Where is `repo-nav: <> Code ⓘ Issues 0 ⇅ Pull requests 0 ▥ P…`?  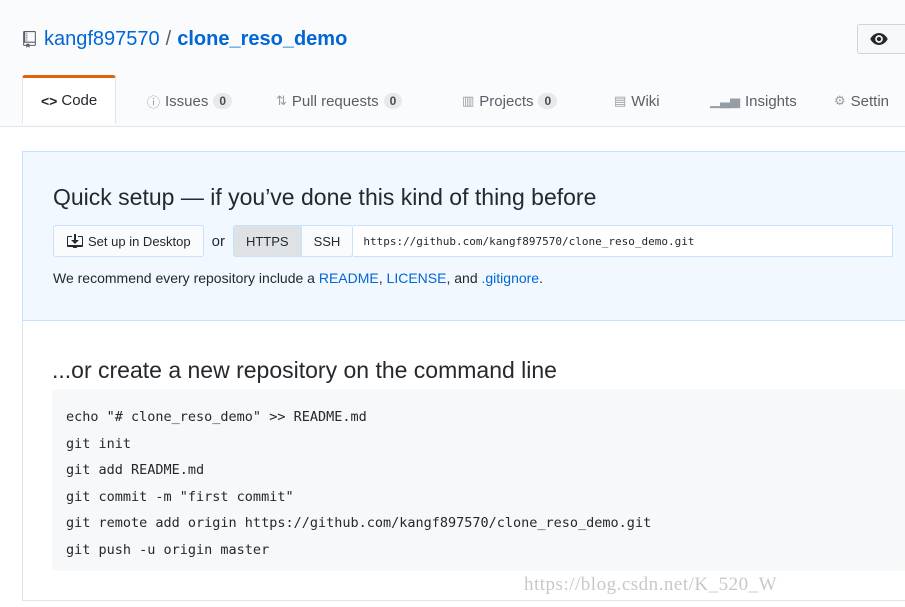
repo-nav: <> Code ⓘ Issues 0 ⇅ Pull requests 0 ▥ P… is located at coordinates (463, 100).